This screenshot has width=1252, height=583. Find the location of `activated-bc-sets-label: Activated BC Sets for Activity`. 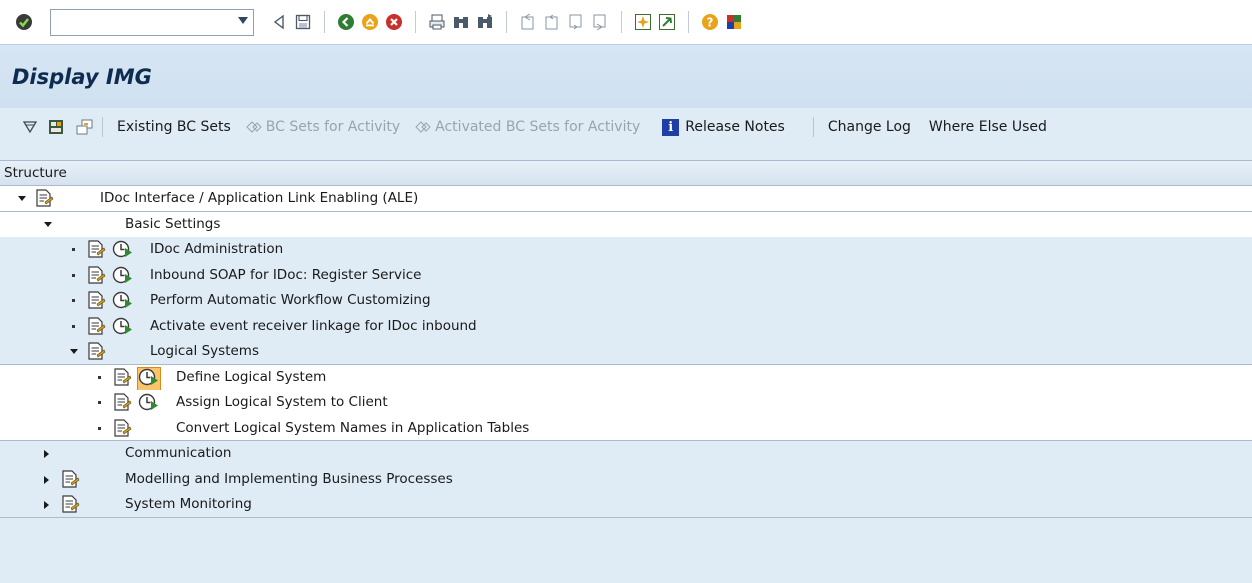

activated-bc-sets-label: Activated BC Sets for Activity is located at coordinates (538, 127).